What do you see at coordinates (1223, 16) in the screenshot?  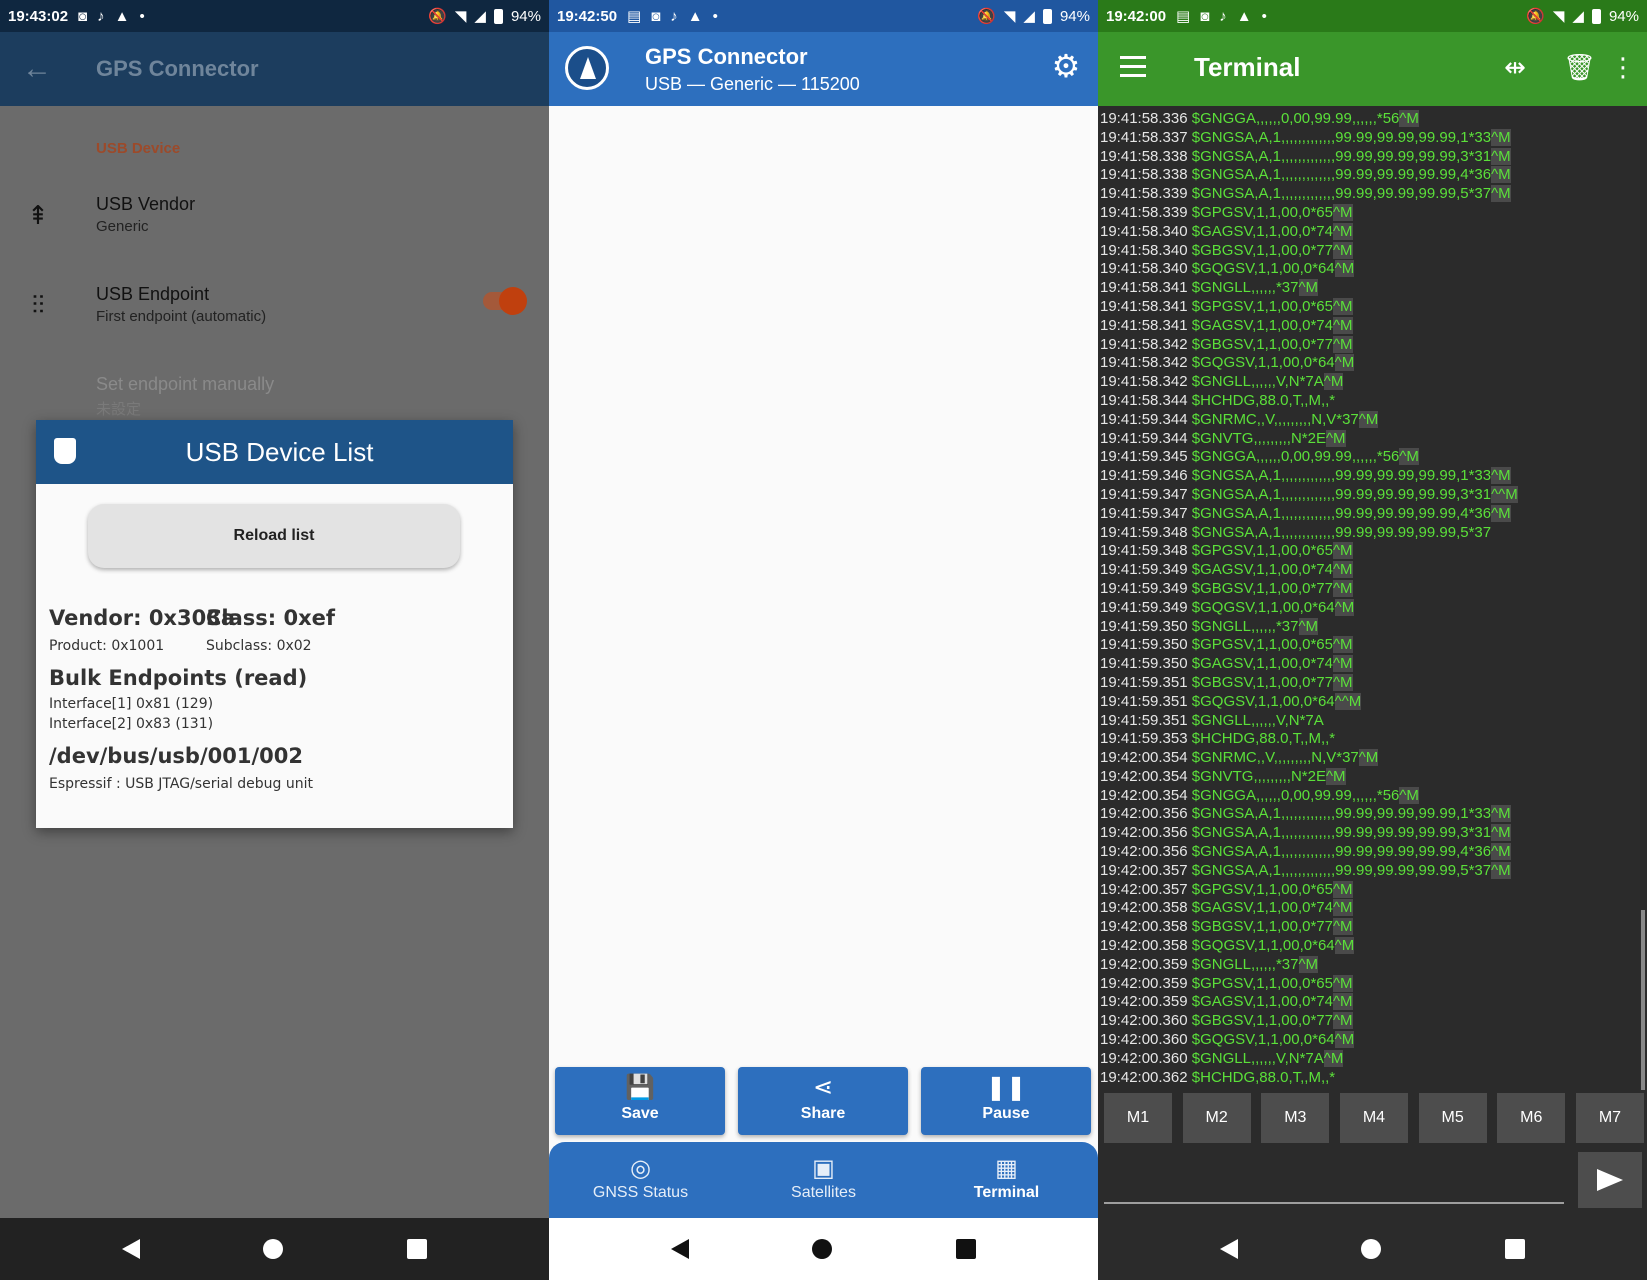 I see `music-icon: ♪` at bounding box center [1223, 16].